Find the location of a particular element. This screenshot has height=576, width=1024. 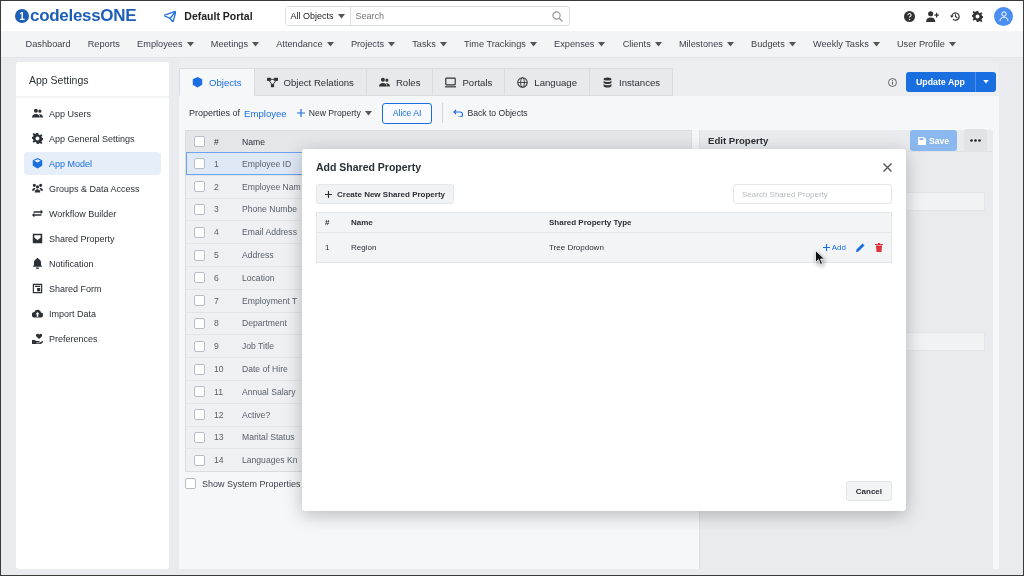

table-cell: 8 is located at coordinates (216, 323).